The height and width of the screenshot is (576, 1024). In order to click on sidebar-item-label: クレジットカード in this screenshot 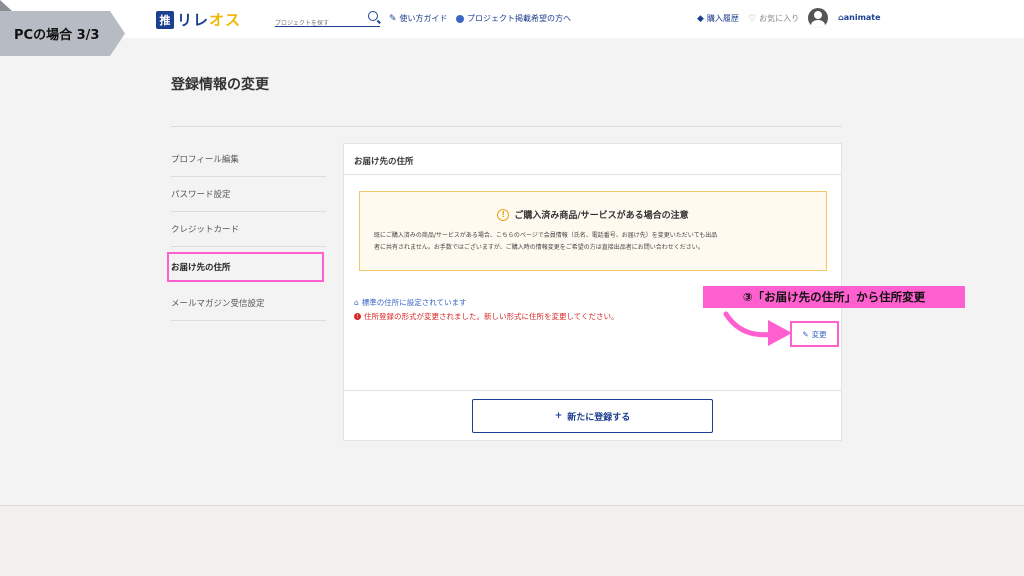, I will do `click(205, 230)`.